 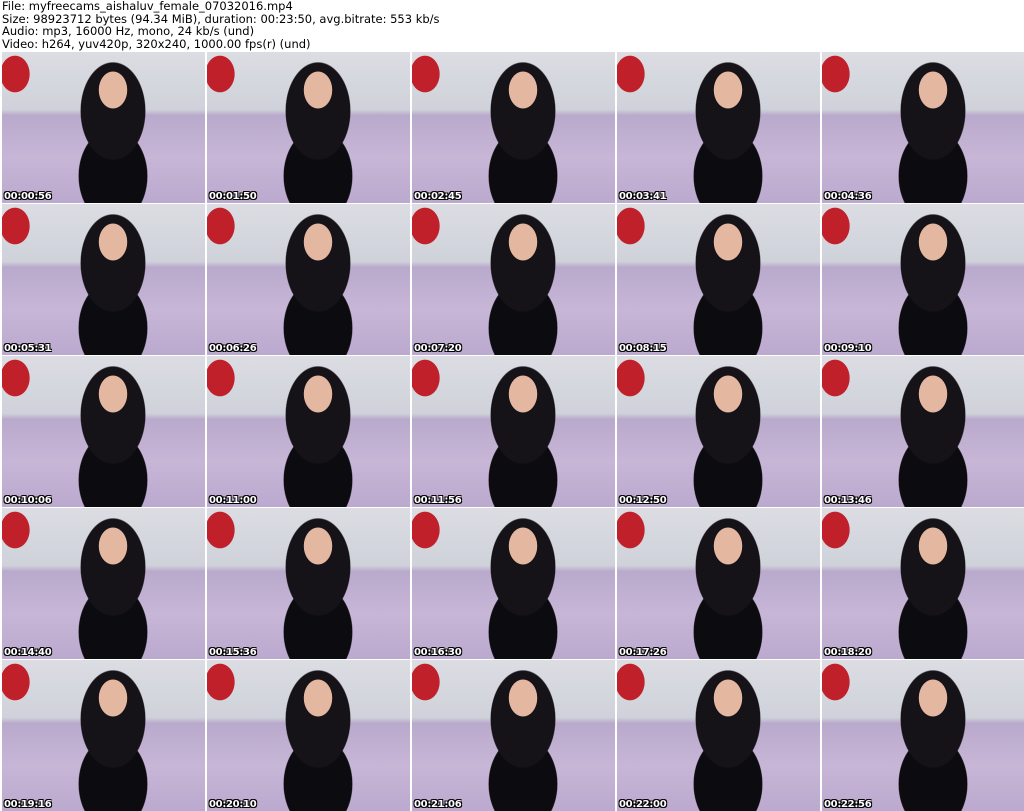 I want to click on thumbnail-timestamp: 00:05:31, so click(x=28, y=348).